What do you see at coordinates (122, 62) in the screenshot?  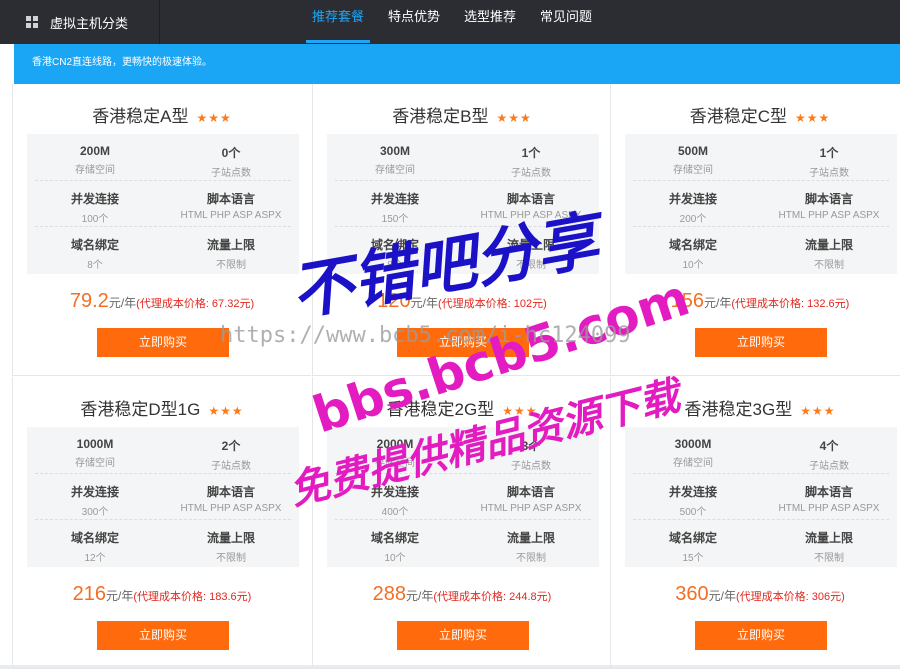 I see `promo-banner-text: 香港CN2直连线路，更畅快的极速体验。` at bounding box center [122, 62].